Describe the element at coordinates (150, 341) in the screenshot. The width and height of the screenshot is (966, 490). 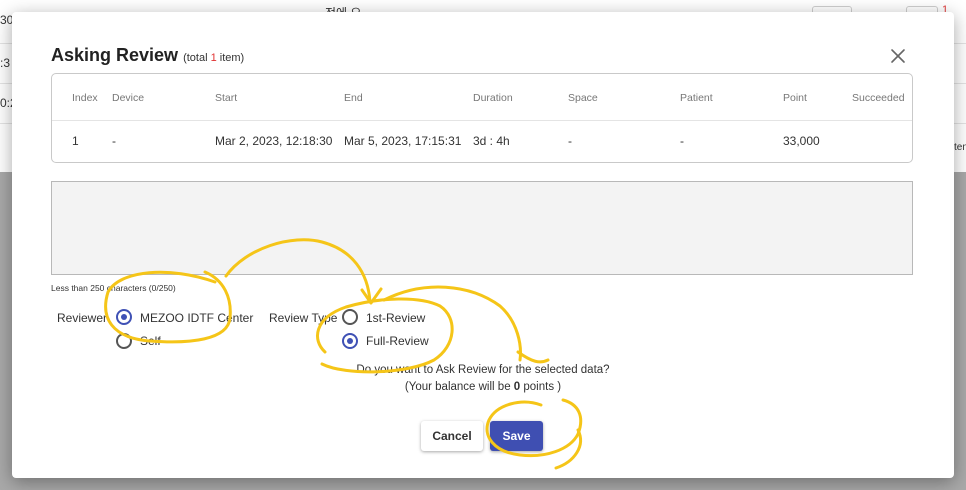
I see `radio-label-self: Self` at that location.